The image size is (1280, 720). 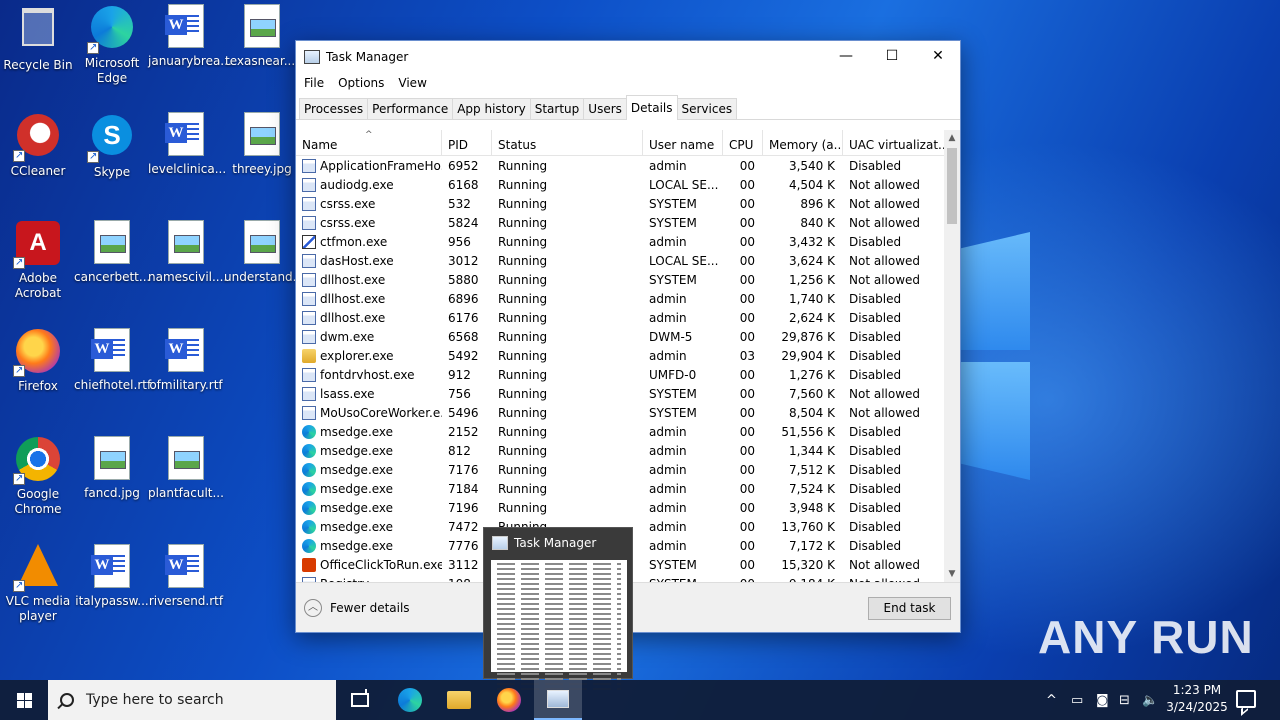 I want to click on desktop-icon-microsoft-edge: Microsoft Edge, so click(x=112, y=45).